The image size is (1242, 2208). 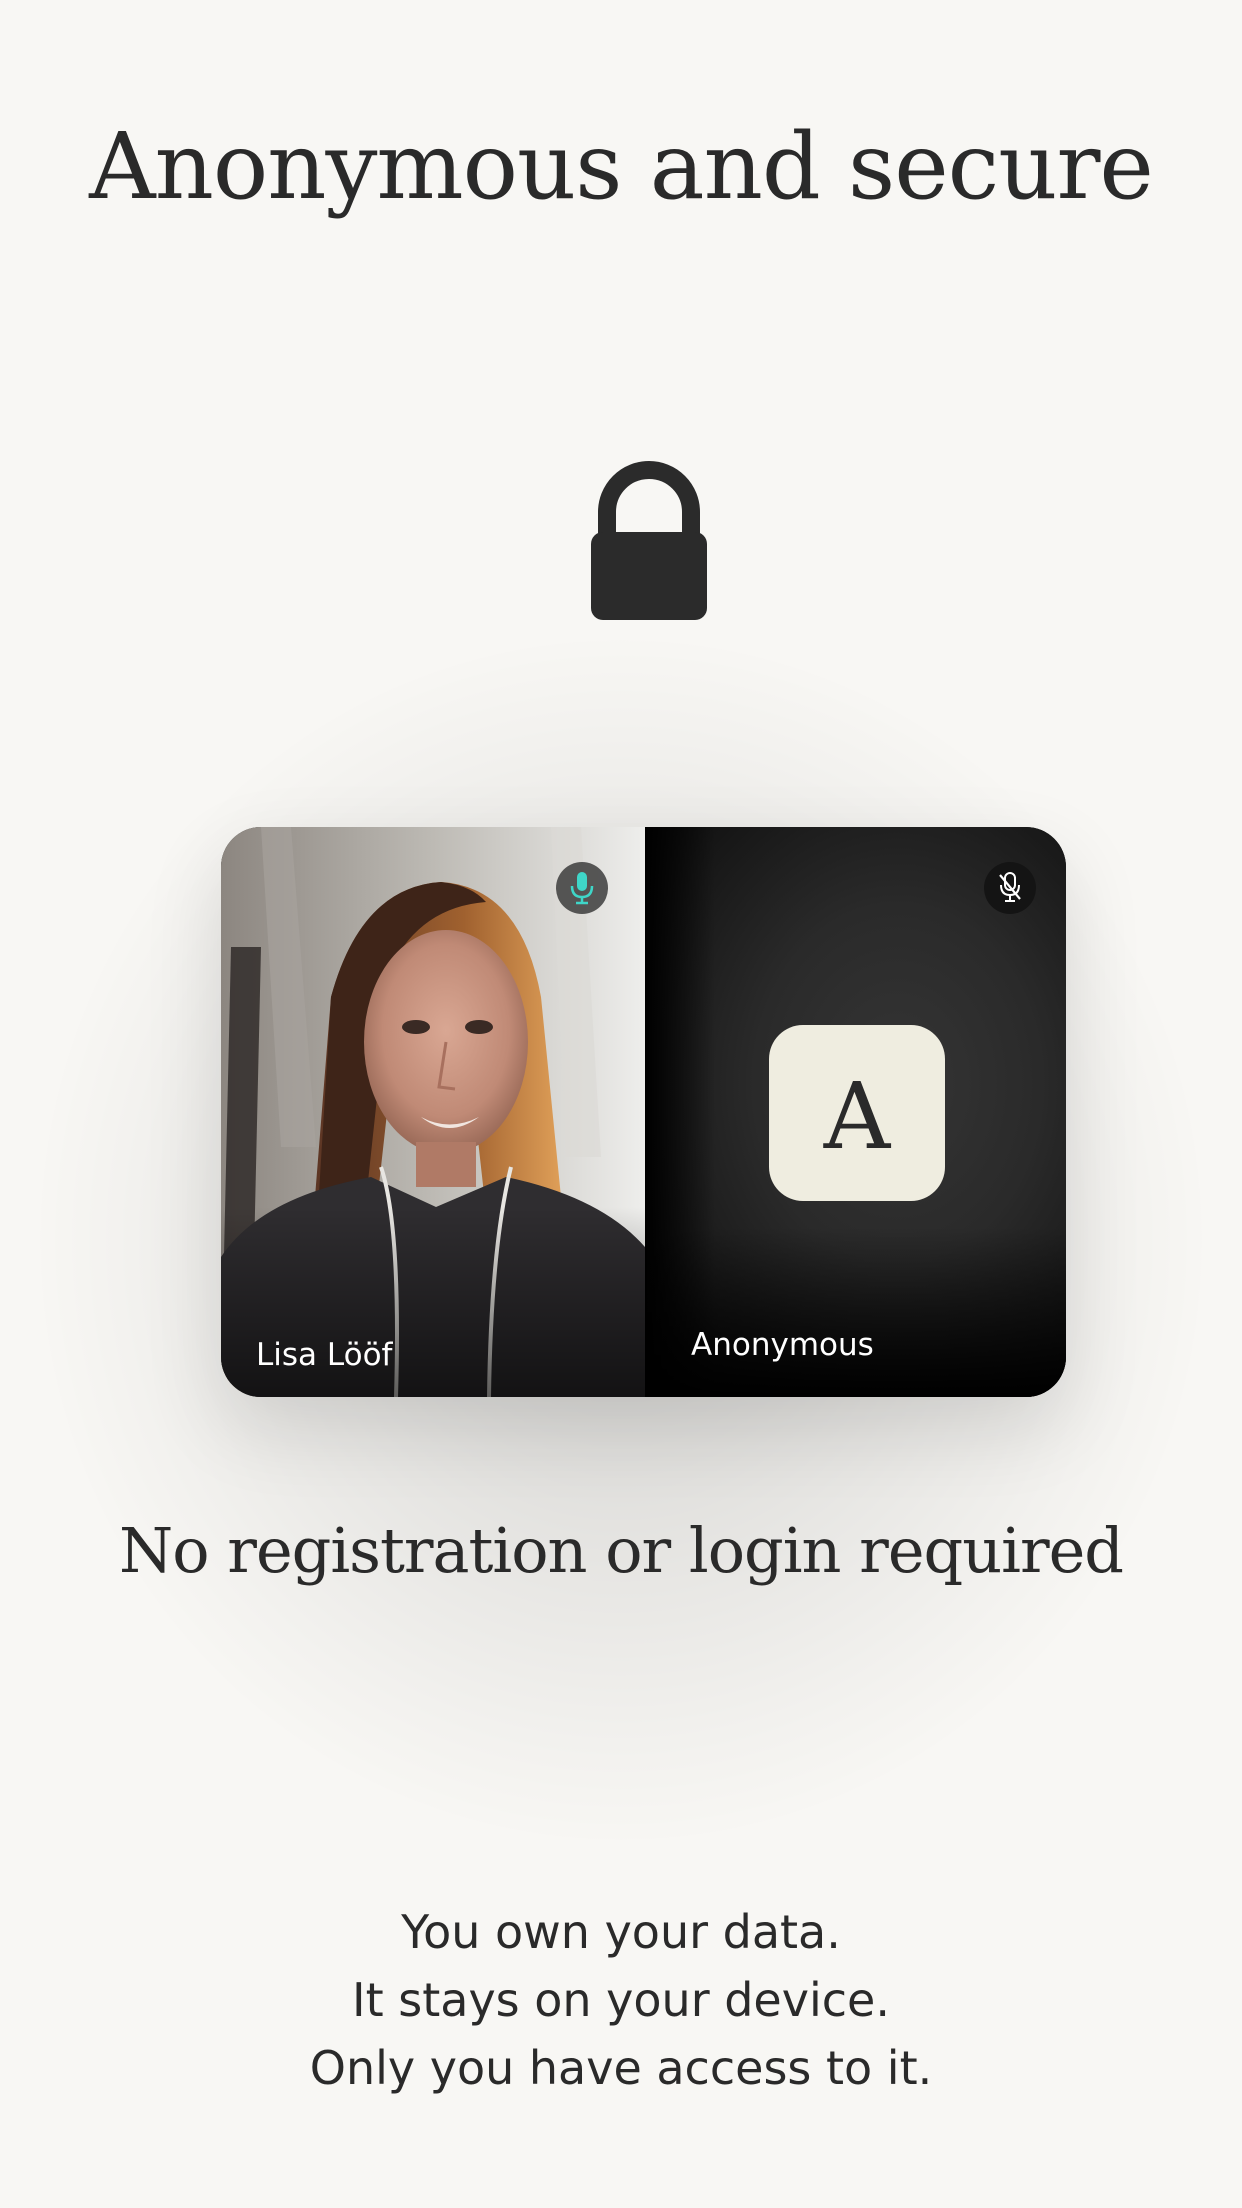 I want to click on privacy-line-2: It stays on your device., so click(x=621, y=2000).